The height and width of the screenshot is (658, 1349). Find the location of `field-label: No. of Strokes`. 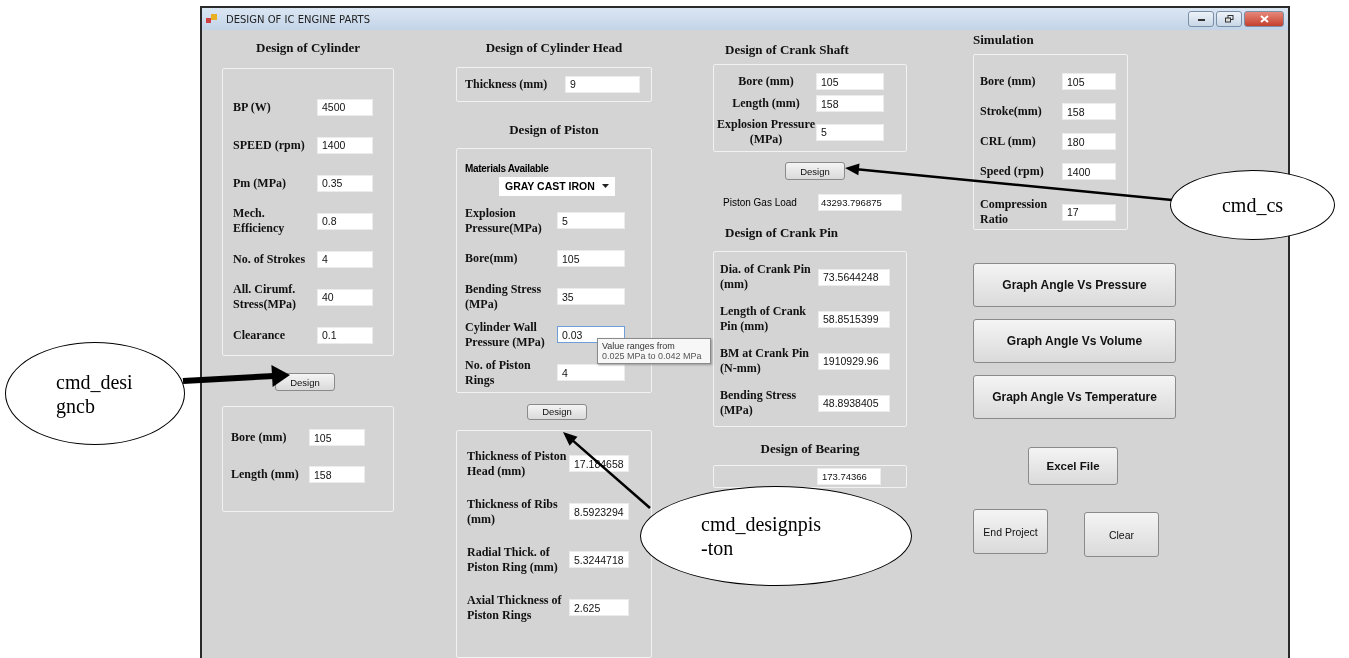

field-label: No. of Strokes is located at coordinates (270, 259).